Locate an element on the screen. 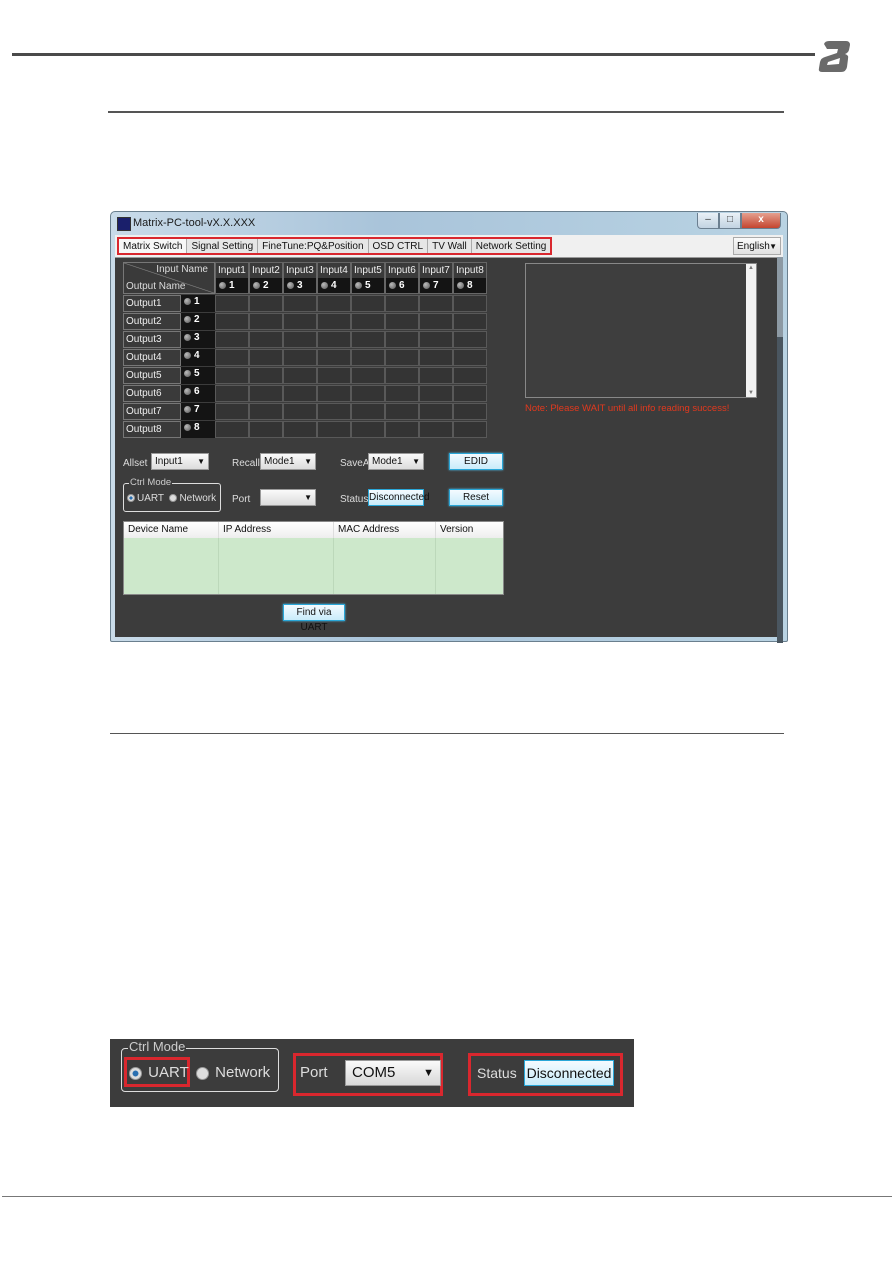 The image size is (894, 1263). output-name: Output4 is located at coordinates (152, 357).